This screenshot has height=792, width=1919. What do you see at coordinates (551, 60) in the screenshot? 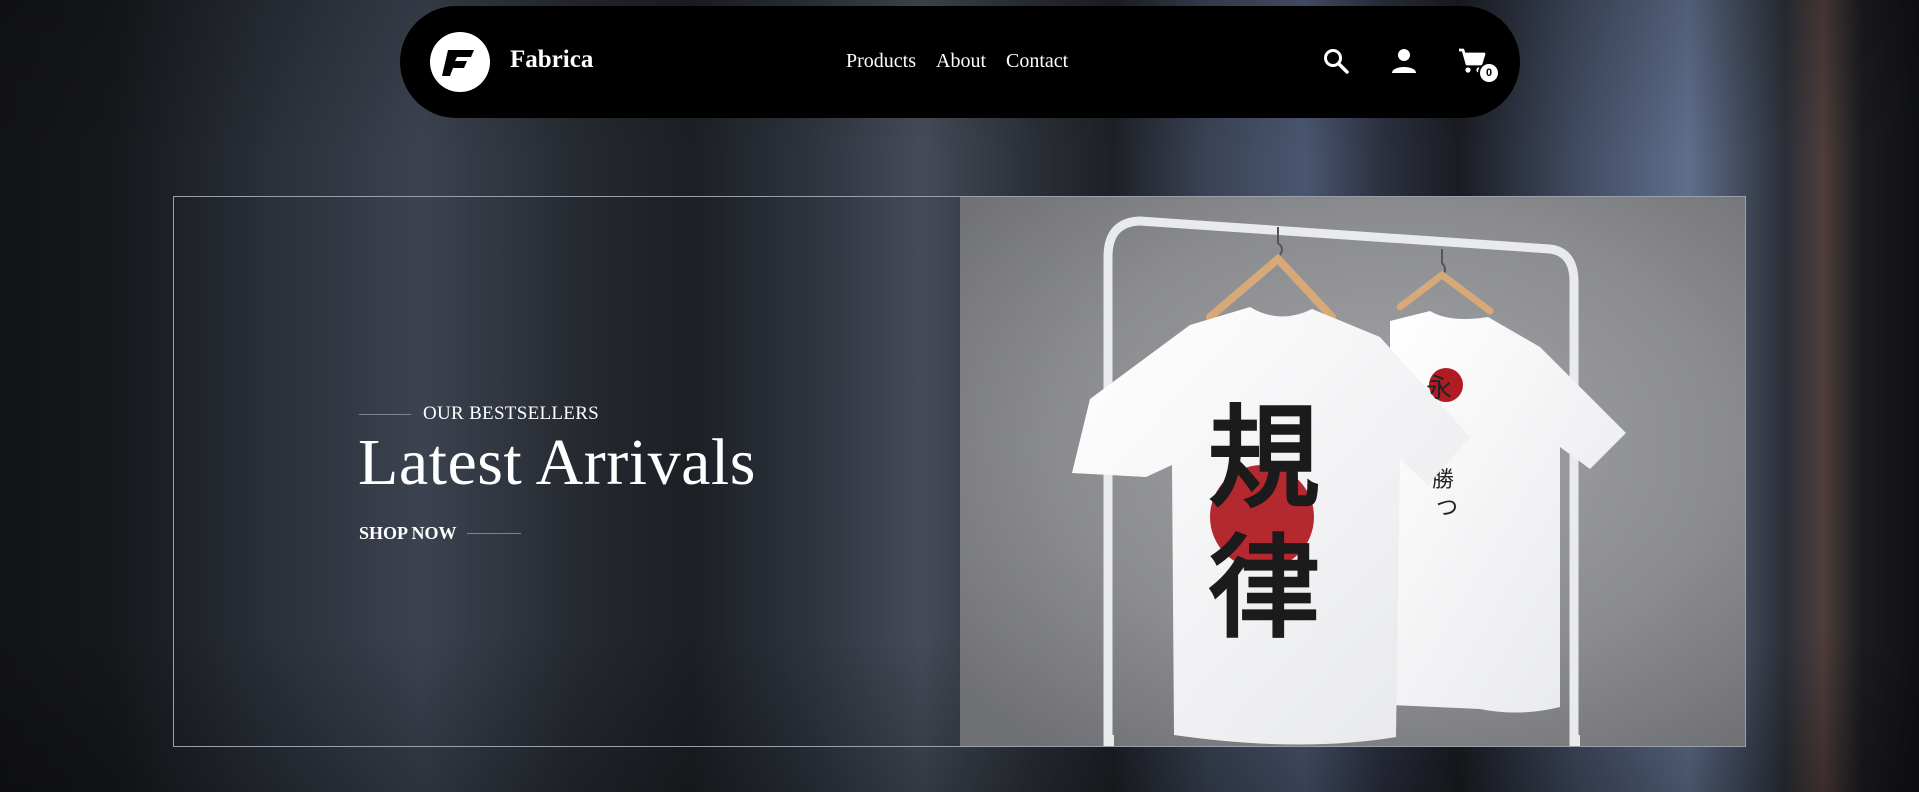
I see `brand-name: Fabrica` at bounding box center [551, 60].